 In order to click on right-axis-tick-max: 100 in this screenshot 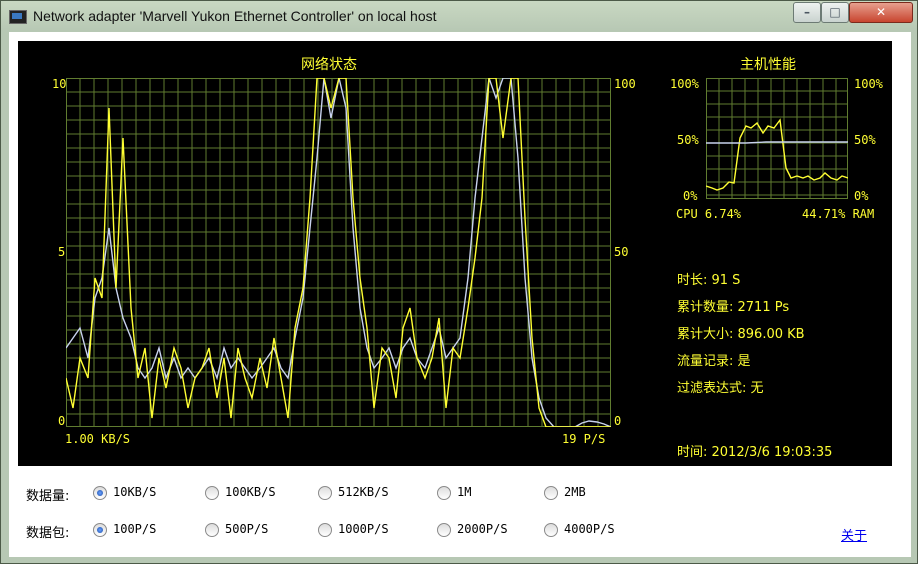, I will do `click(625, 84)`.